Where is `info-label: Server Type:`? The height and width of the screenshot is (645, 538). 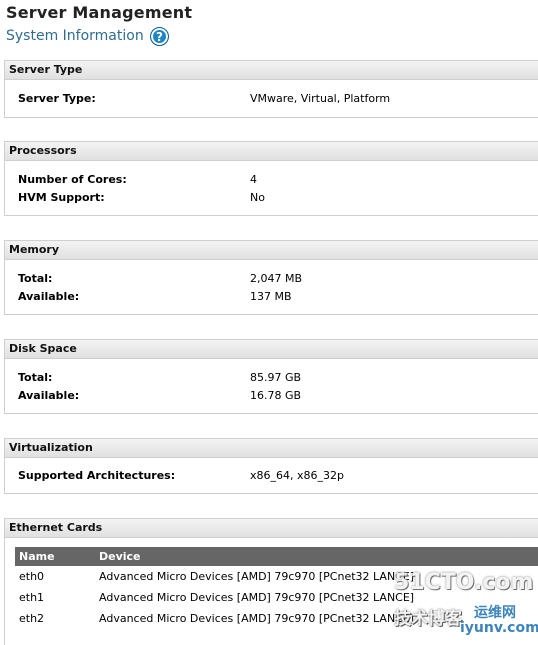
info-label: Server Type: is located at coordinates (57, 98).